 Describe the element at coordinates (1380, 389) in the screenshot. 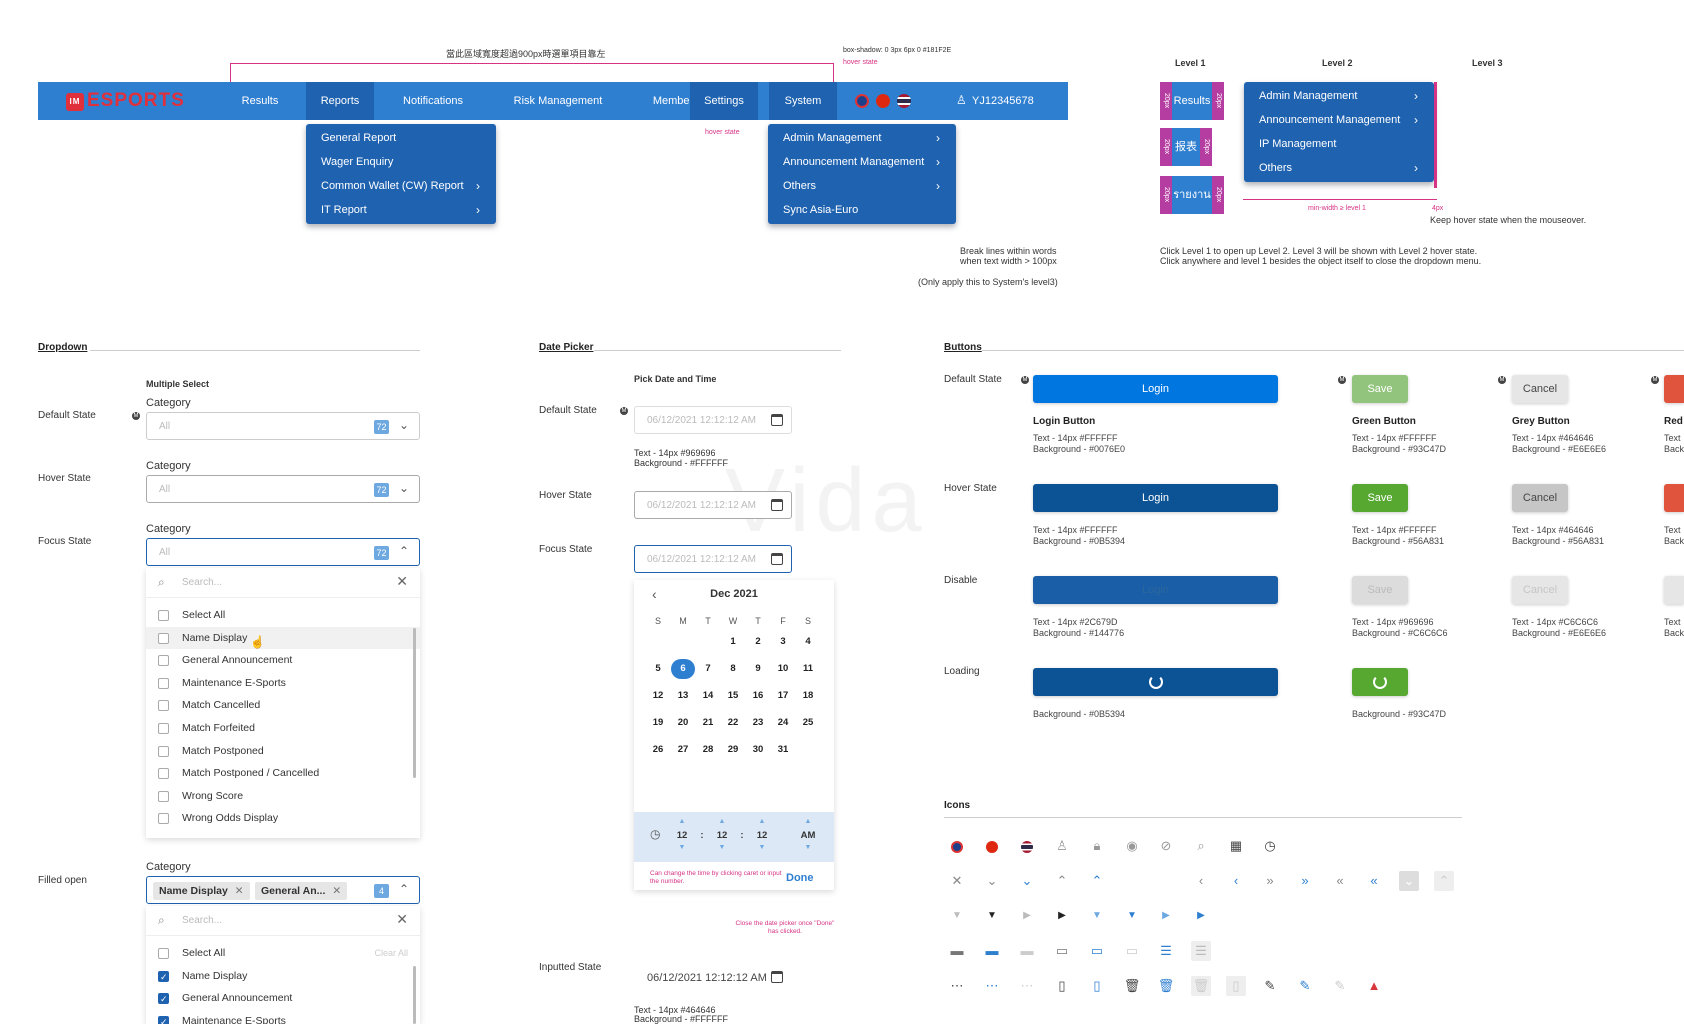

I see `save-button-default: Save` at that location.